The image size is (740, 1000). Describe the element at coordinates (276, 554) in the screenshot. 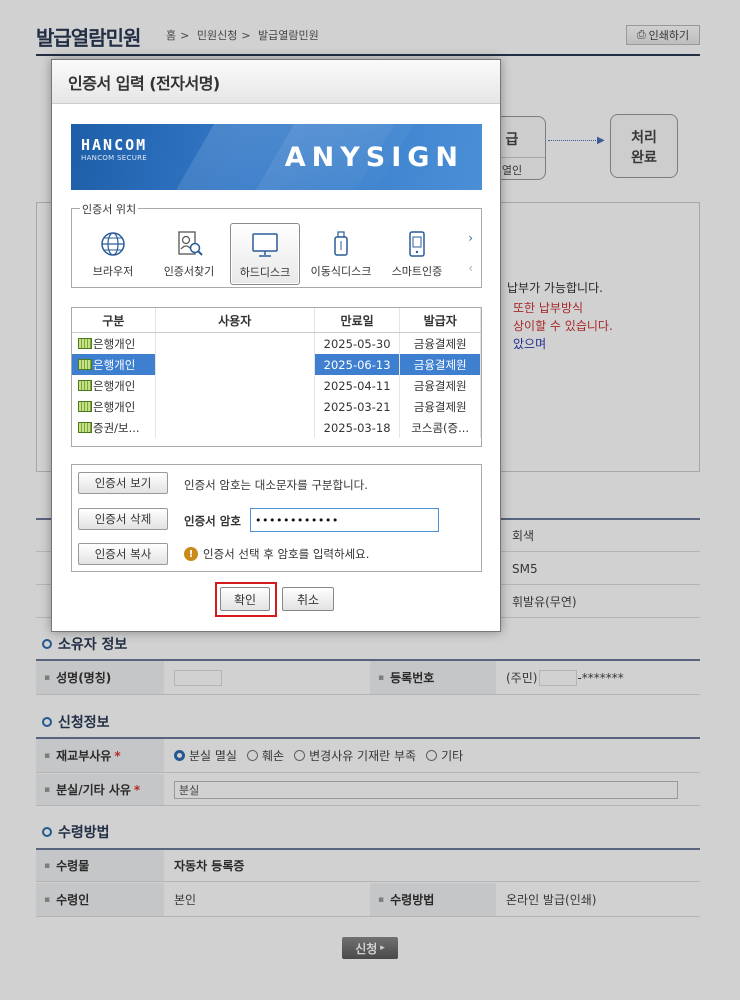

I see `warning-message: ! 인증서 선택 후 암호를 입력하세요.` at that location.